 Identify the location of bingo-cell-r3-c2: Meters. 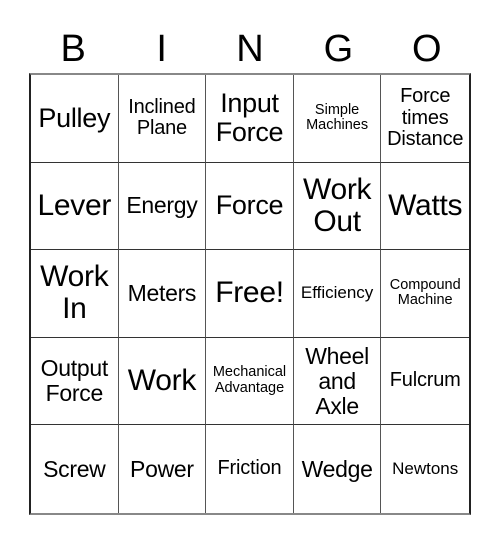
(162, 294).